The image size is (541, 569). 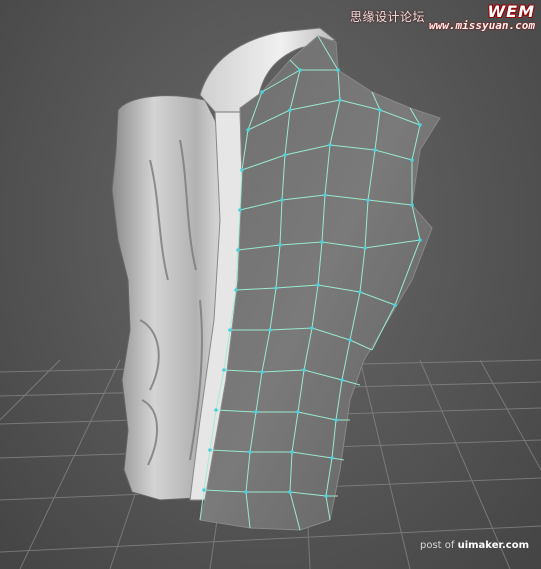 What do you see at coordinates (482, 25) in the screenshot?
I see `watermark-domain: www.missyuan.com` at bounding box center [482, 25].